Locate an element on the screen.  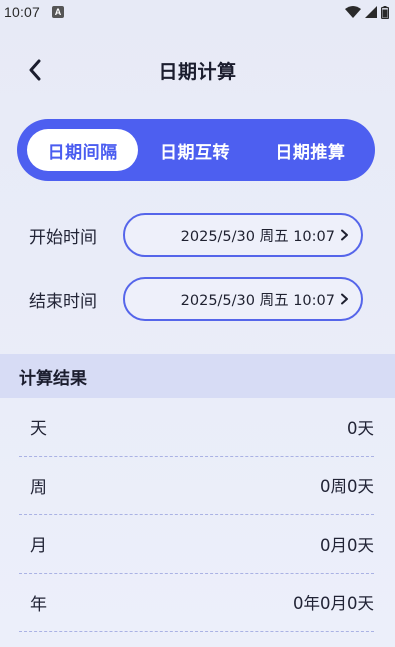
mode-tabs: 日期间隔 日期互转 日期推算 is located at coordinates (196, 150).